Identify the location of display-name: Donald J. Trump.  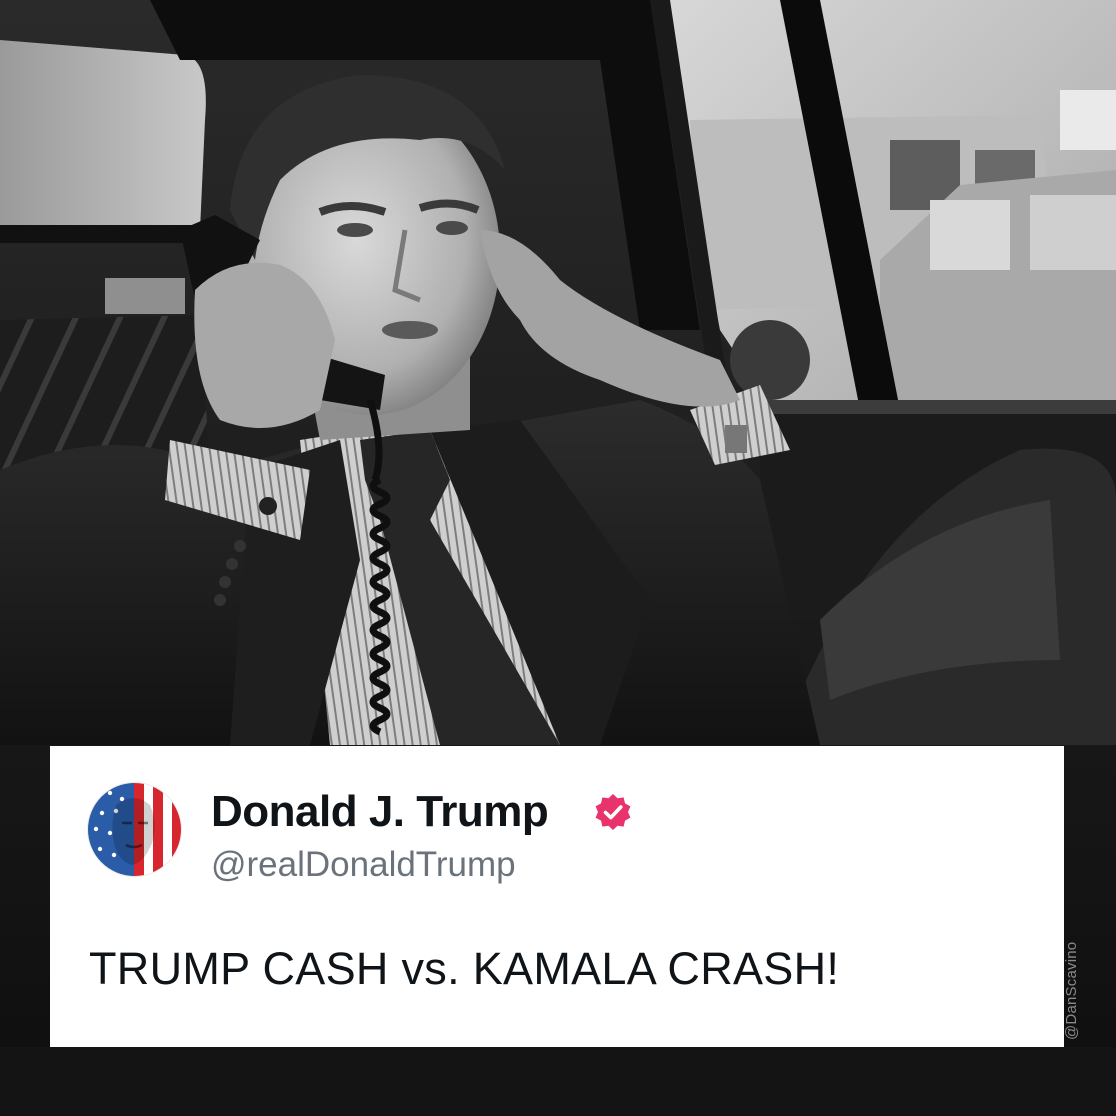
(380, 812).